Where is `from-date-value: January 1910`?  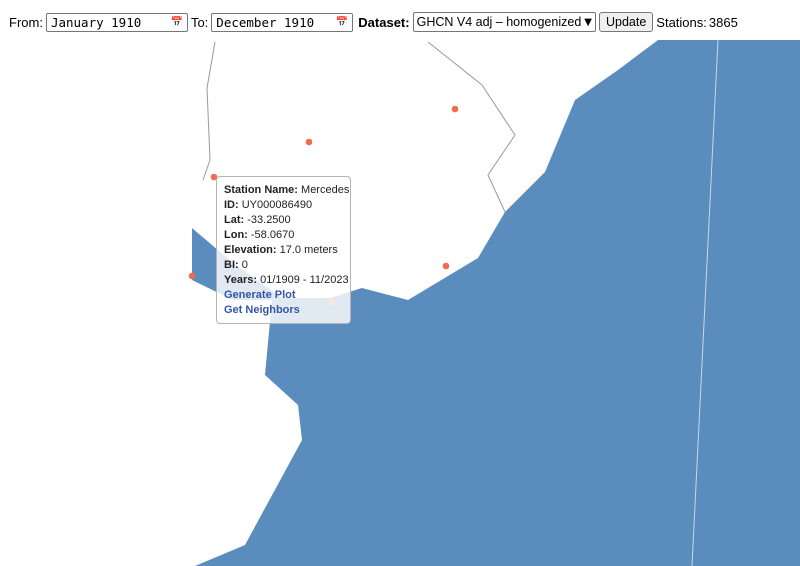 from-date-value: January 1910 is located at coordinates (96, 22).